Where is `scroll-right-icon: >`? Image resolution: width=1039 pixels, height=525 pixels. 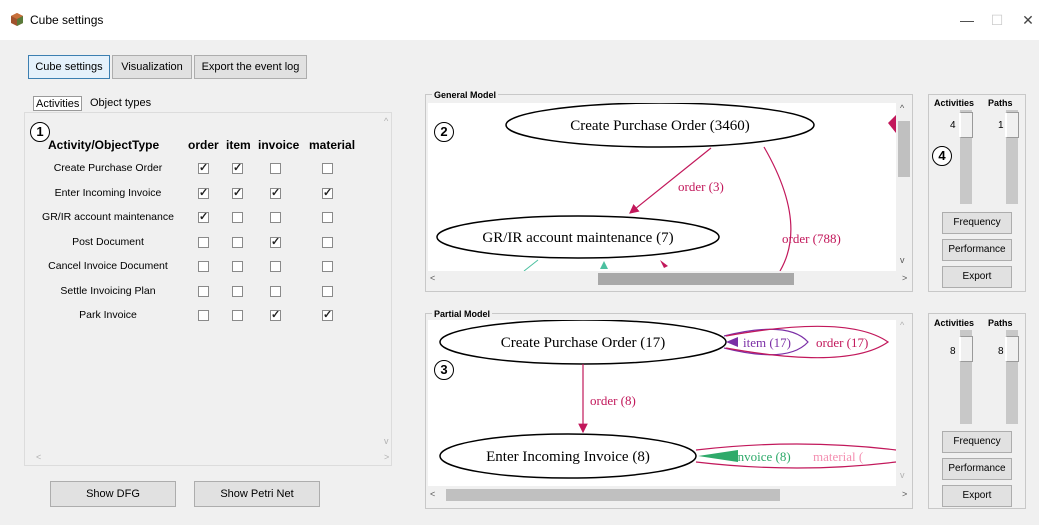 scroll-right-icon: > is located at coordinates (386, 457).